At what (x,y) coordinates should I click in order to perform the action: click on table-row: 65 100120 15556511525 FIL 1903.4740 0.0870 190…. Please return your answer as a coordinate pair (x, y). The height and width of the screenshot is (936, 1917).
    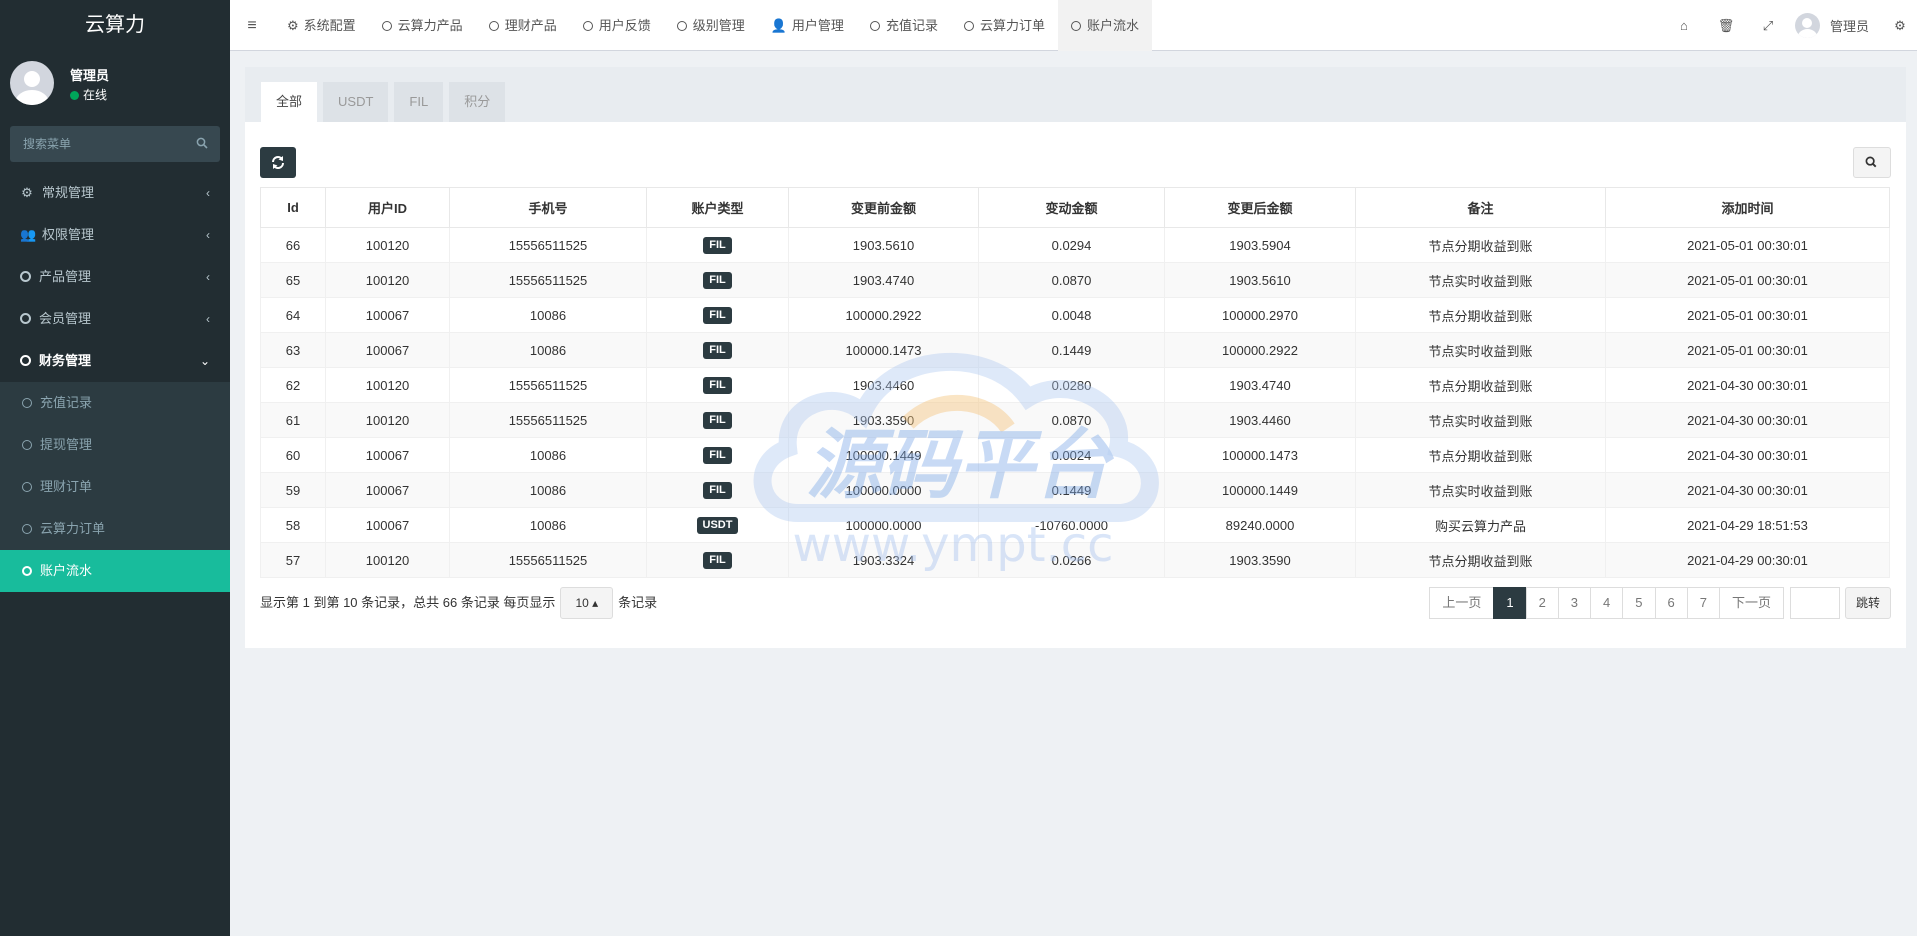
    Looking at the image, I should click on (1075, 280).